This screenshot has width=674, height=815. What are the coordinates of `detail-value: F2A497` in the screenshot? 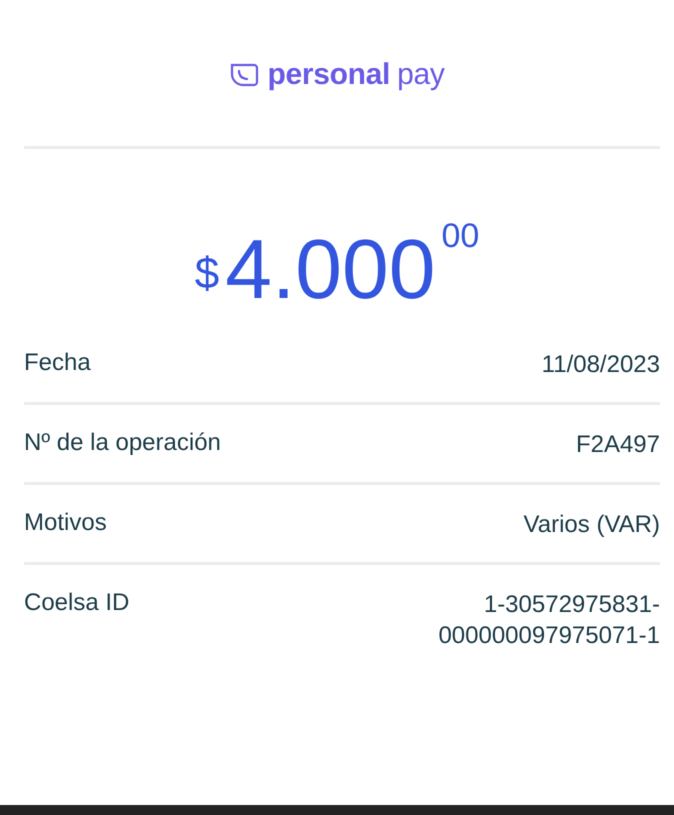 It's located at (618, 445).